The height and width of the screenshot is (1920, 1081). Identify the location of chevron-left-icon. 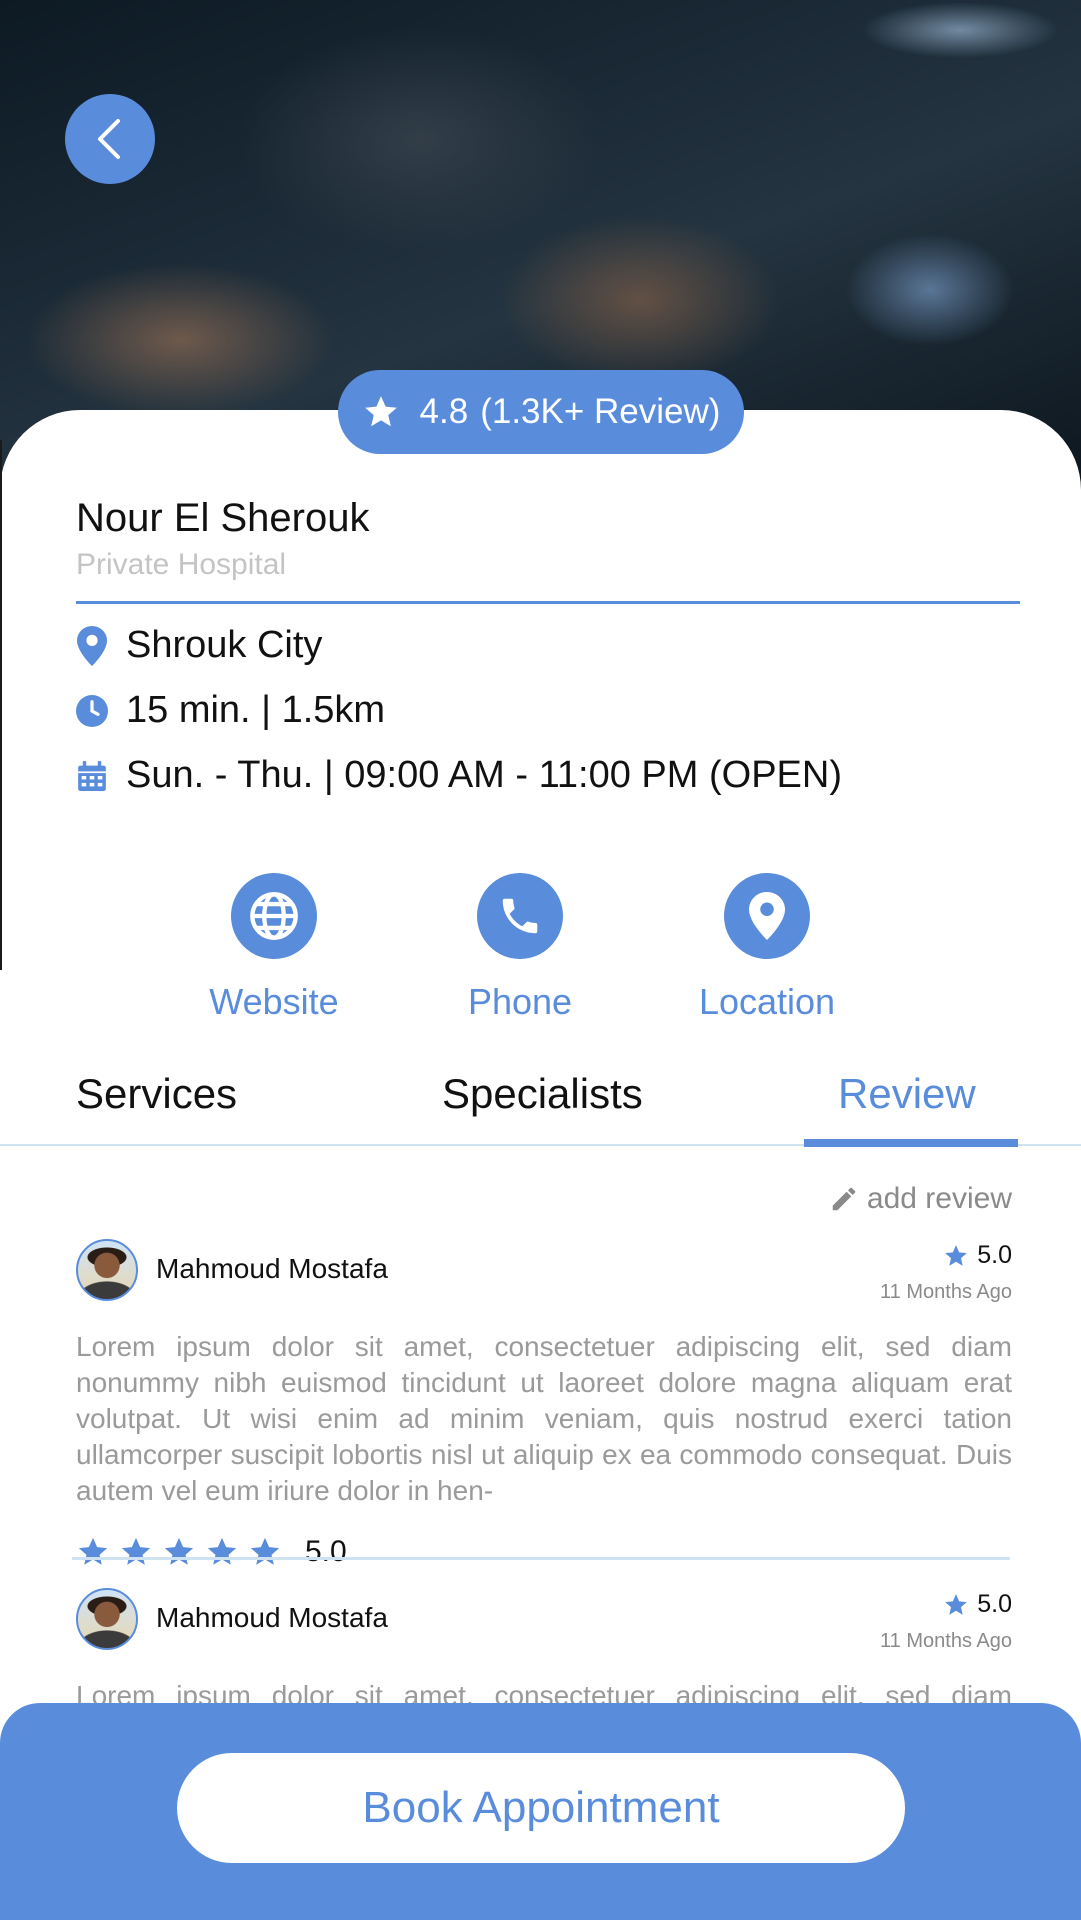
(109, 139).